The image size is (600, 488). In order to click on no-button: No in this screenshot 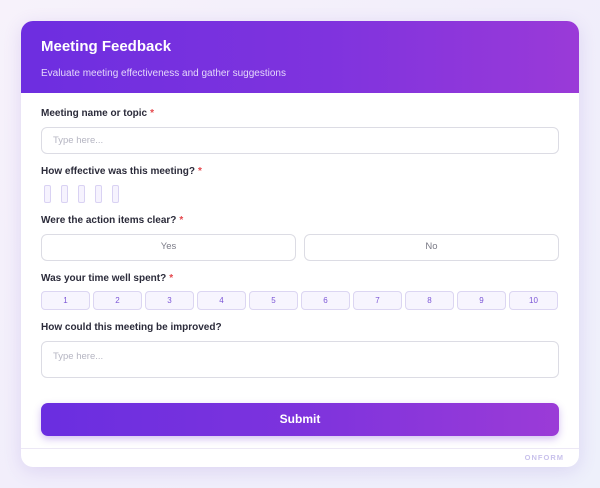, I will do `click(431, 247)`.